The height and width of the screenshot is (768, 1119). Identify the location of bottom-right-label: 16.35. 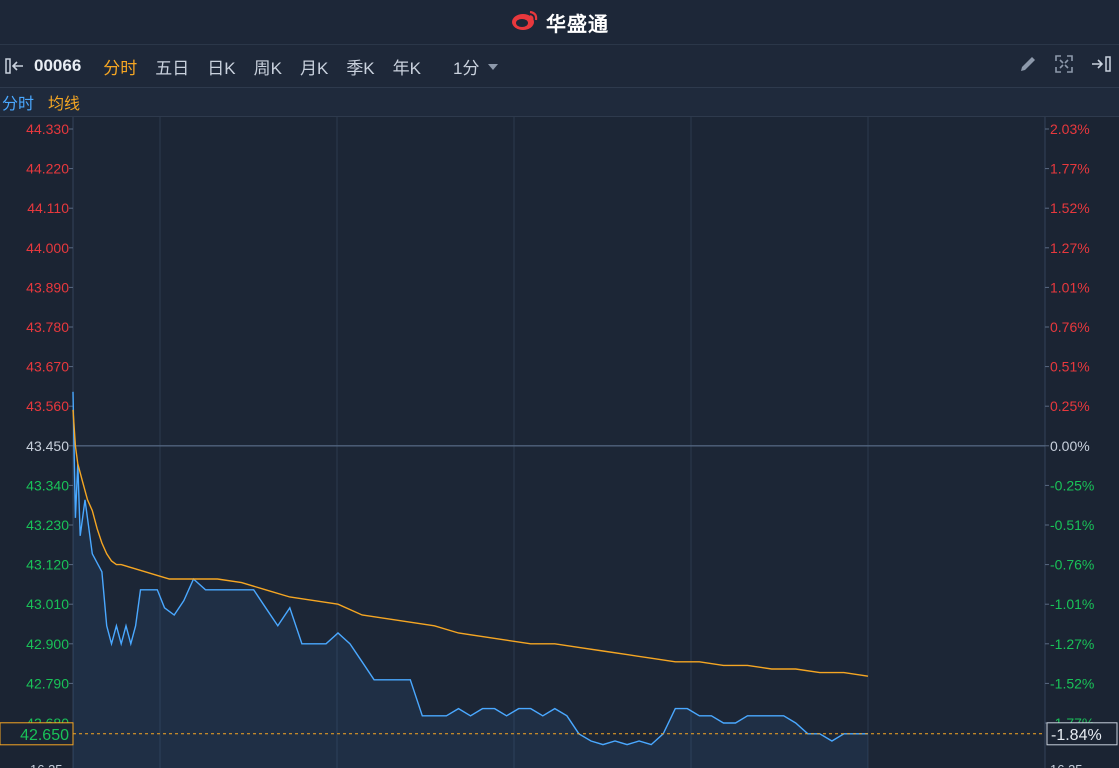
(1066, 765).